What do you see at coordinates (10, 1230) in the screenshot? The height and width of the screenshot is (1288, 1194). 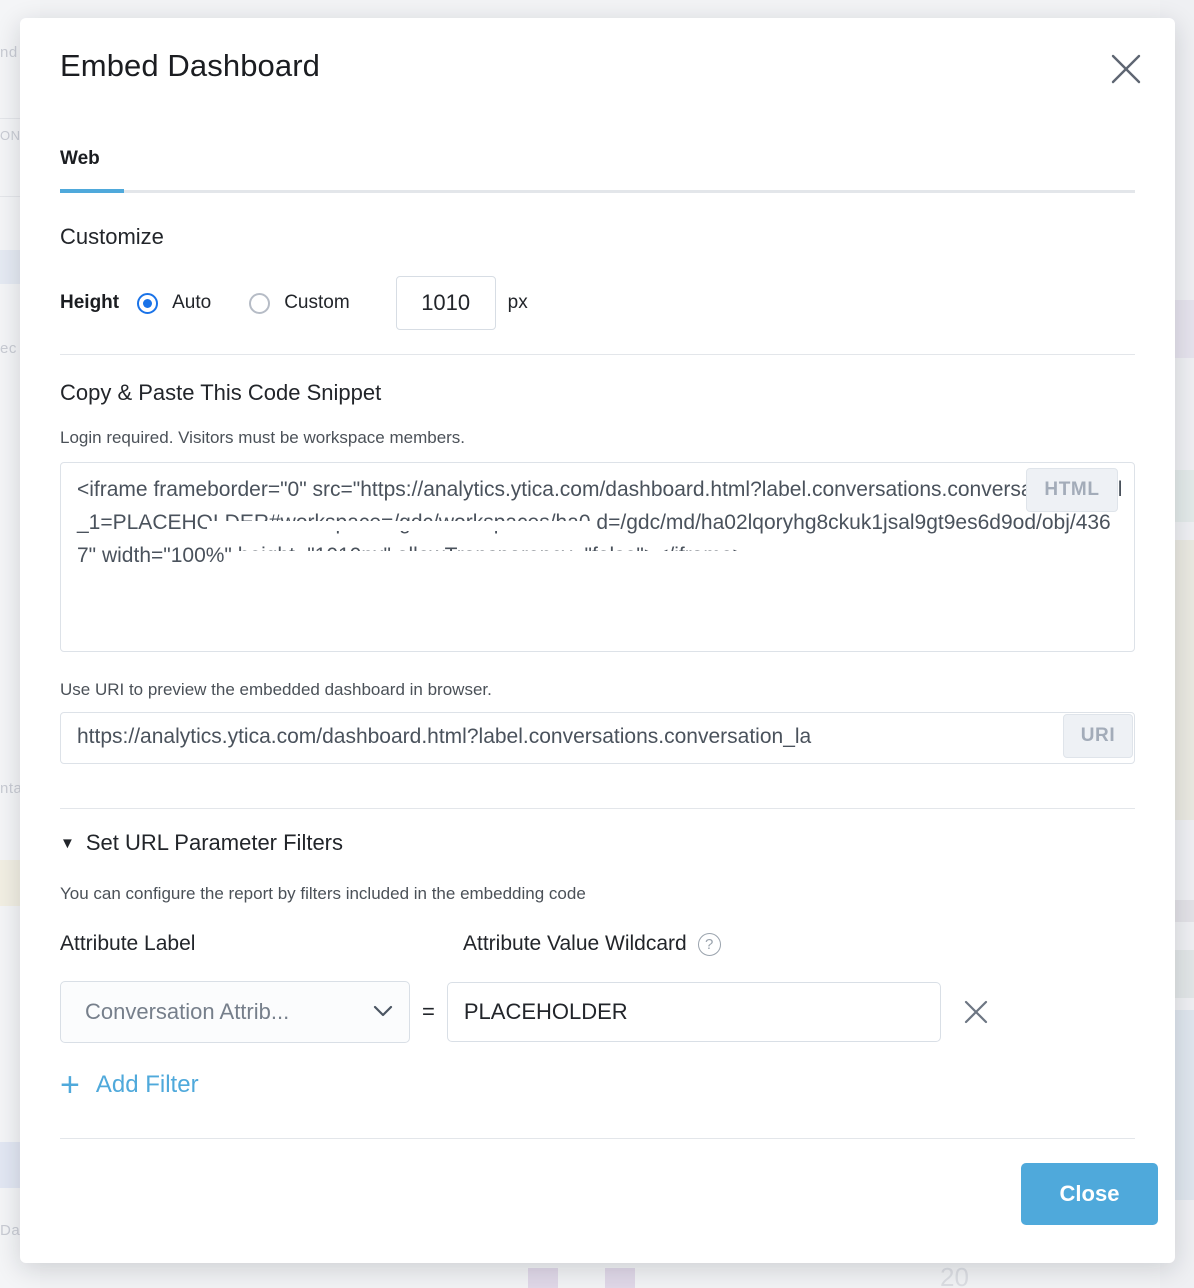 I see `backdrop-text: Da` at bounding box center [10, 1230].